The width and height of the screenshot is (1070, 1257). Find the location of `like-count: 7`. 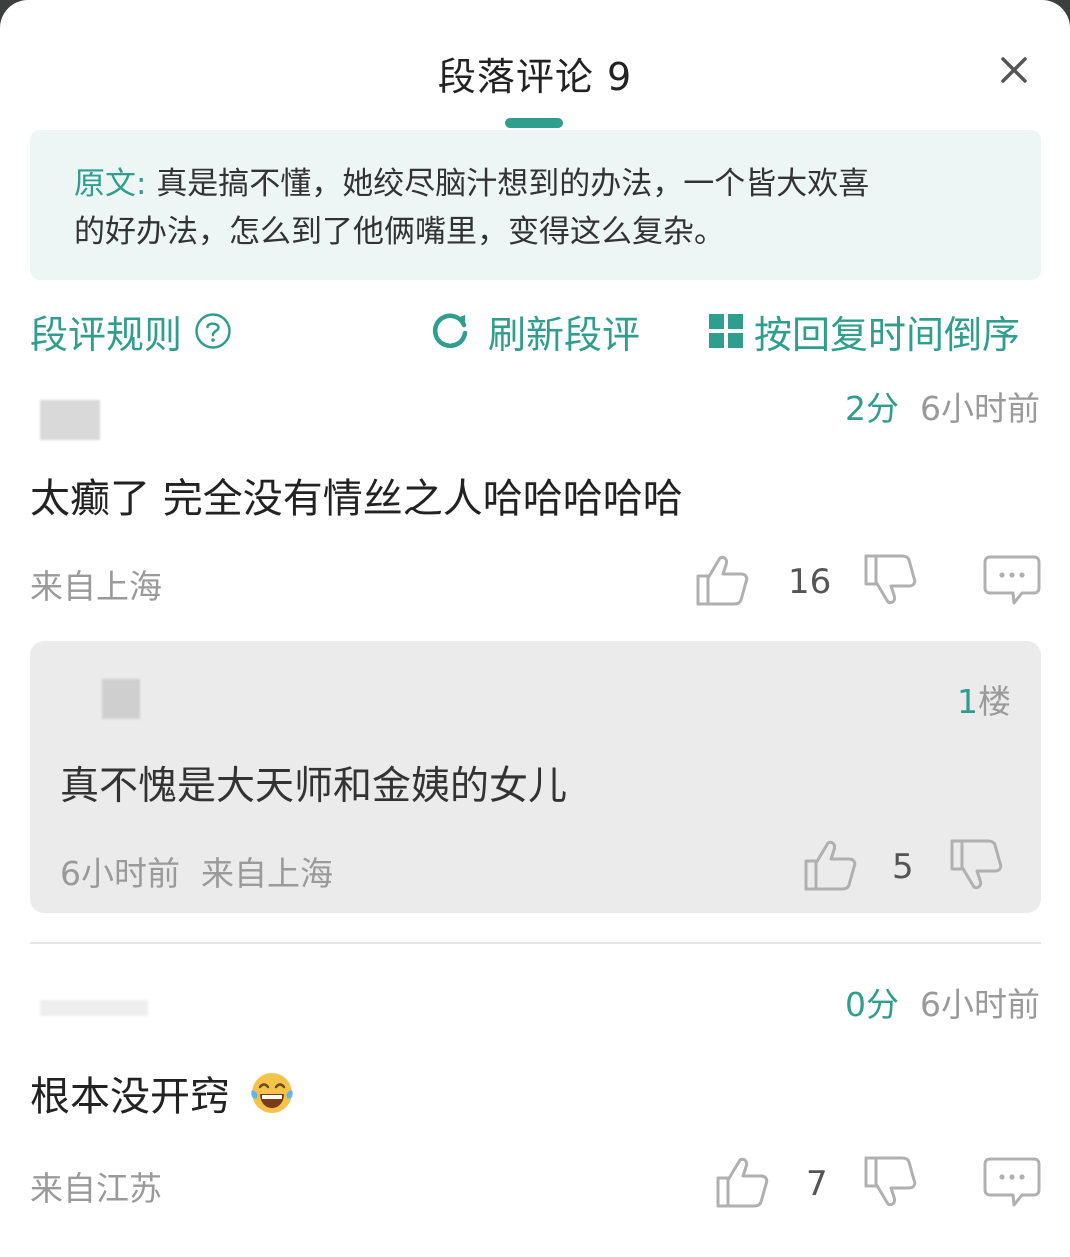

like-count: 7 is located at coordinates (817, 1184).